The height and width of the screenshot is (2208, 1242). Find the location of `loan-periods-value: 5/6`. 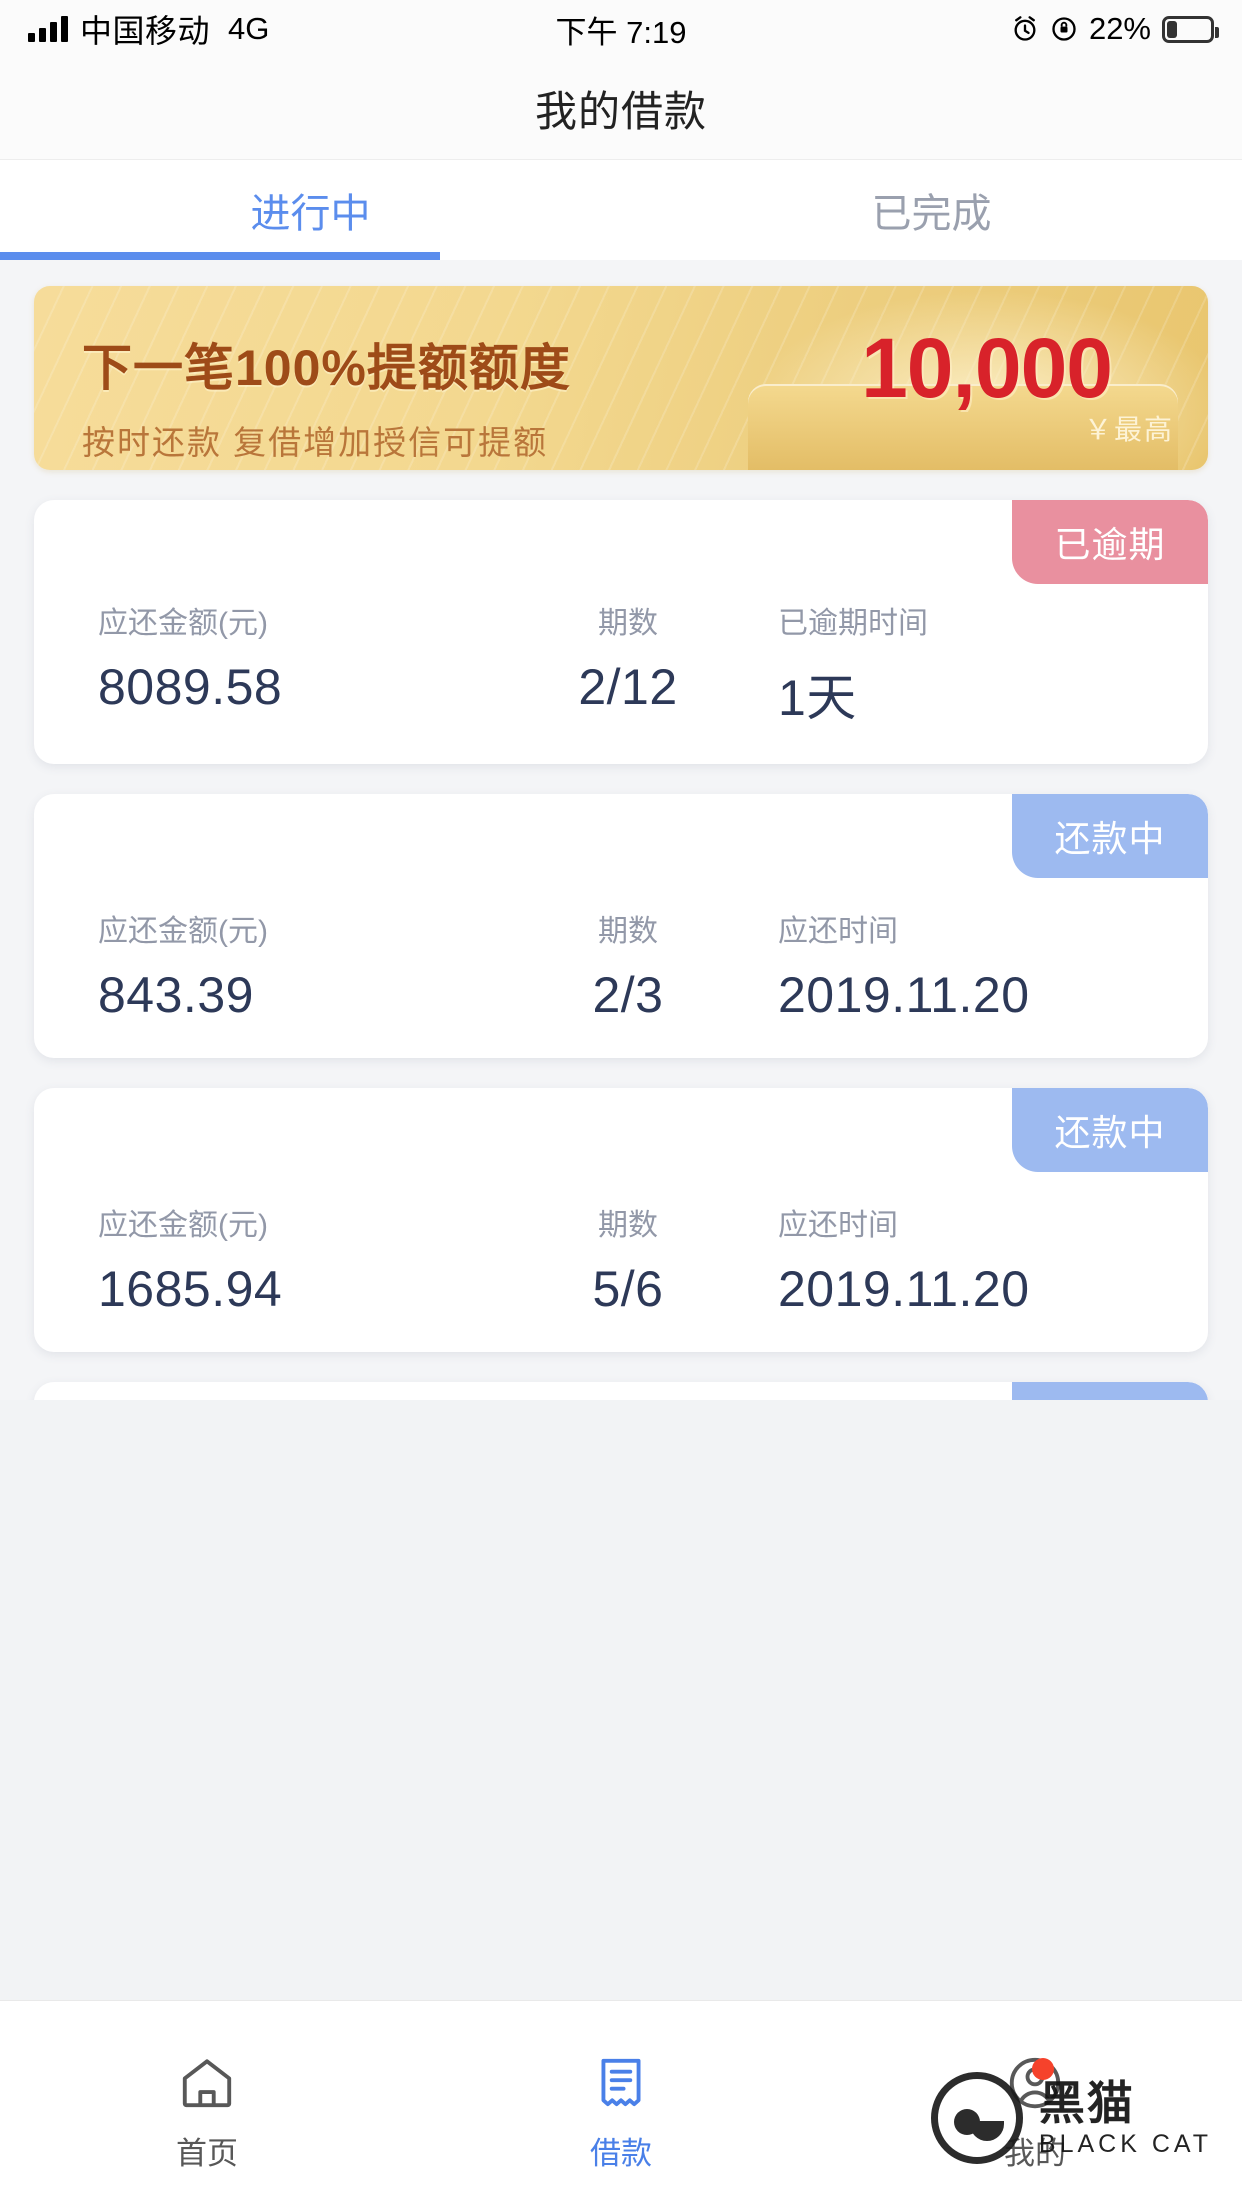

loan-periods-value: 5/6 is located at coordinates (628, 1289).